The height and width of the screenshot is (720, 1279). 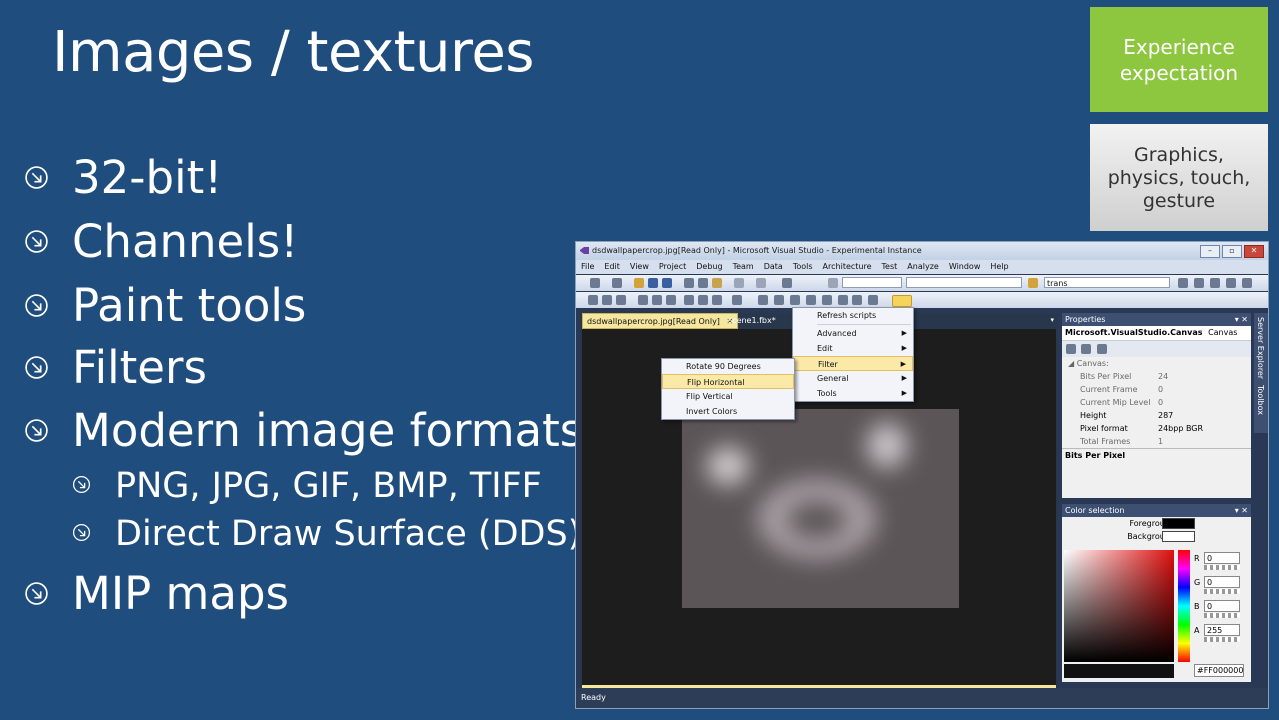 What do you see at coordinates (811, 300) in the screenshot?
I see `eyedropper-icon` at bounding box center [811, 300].